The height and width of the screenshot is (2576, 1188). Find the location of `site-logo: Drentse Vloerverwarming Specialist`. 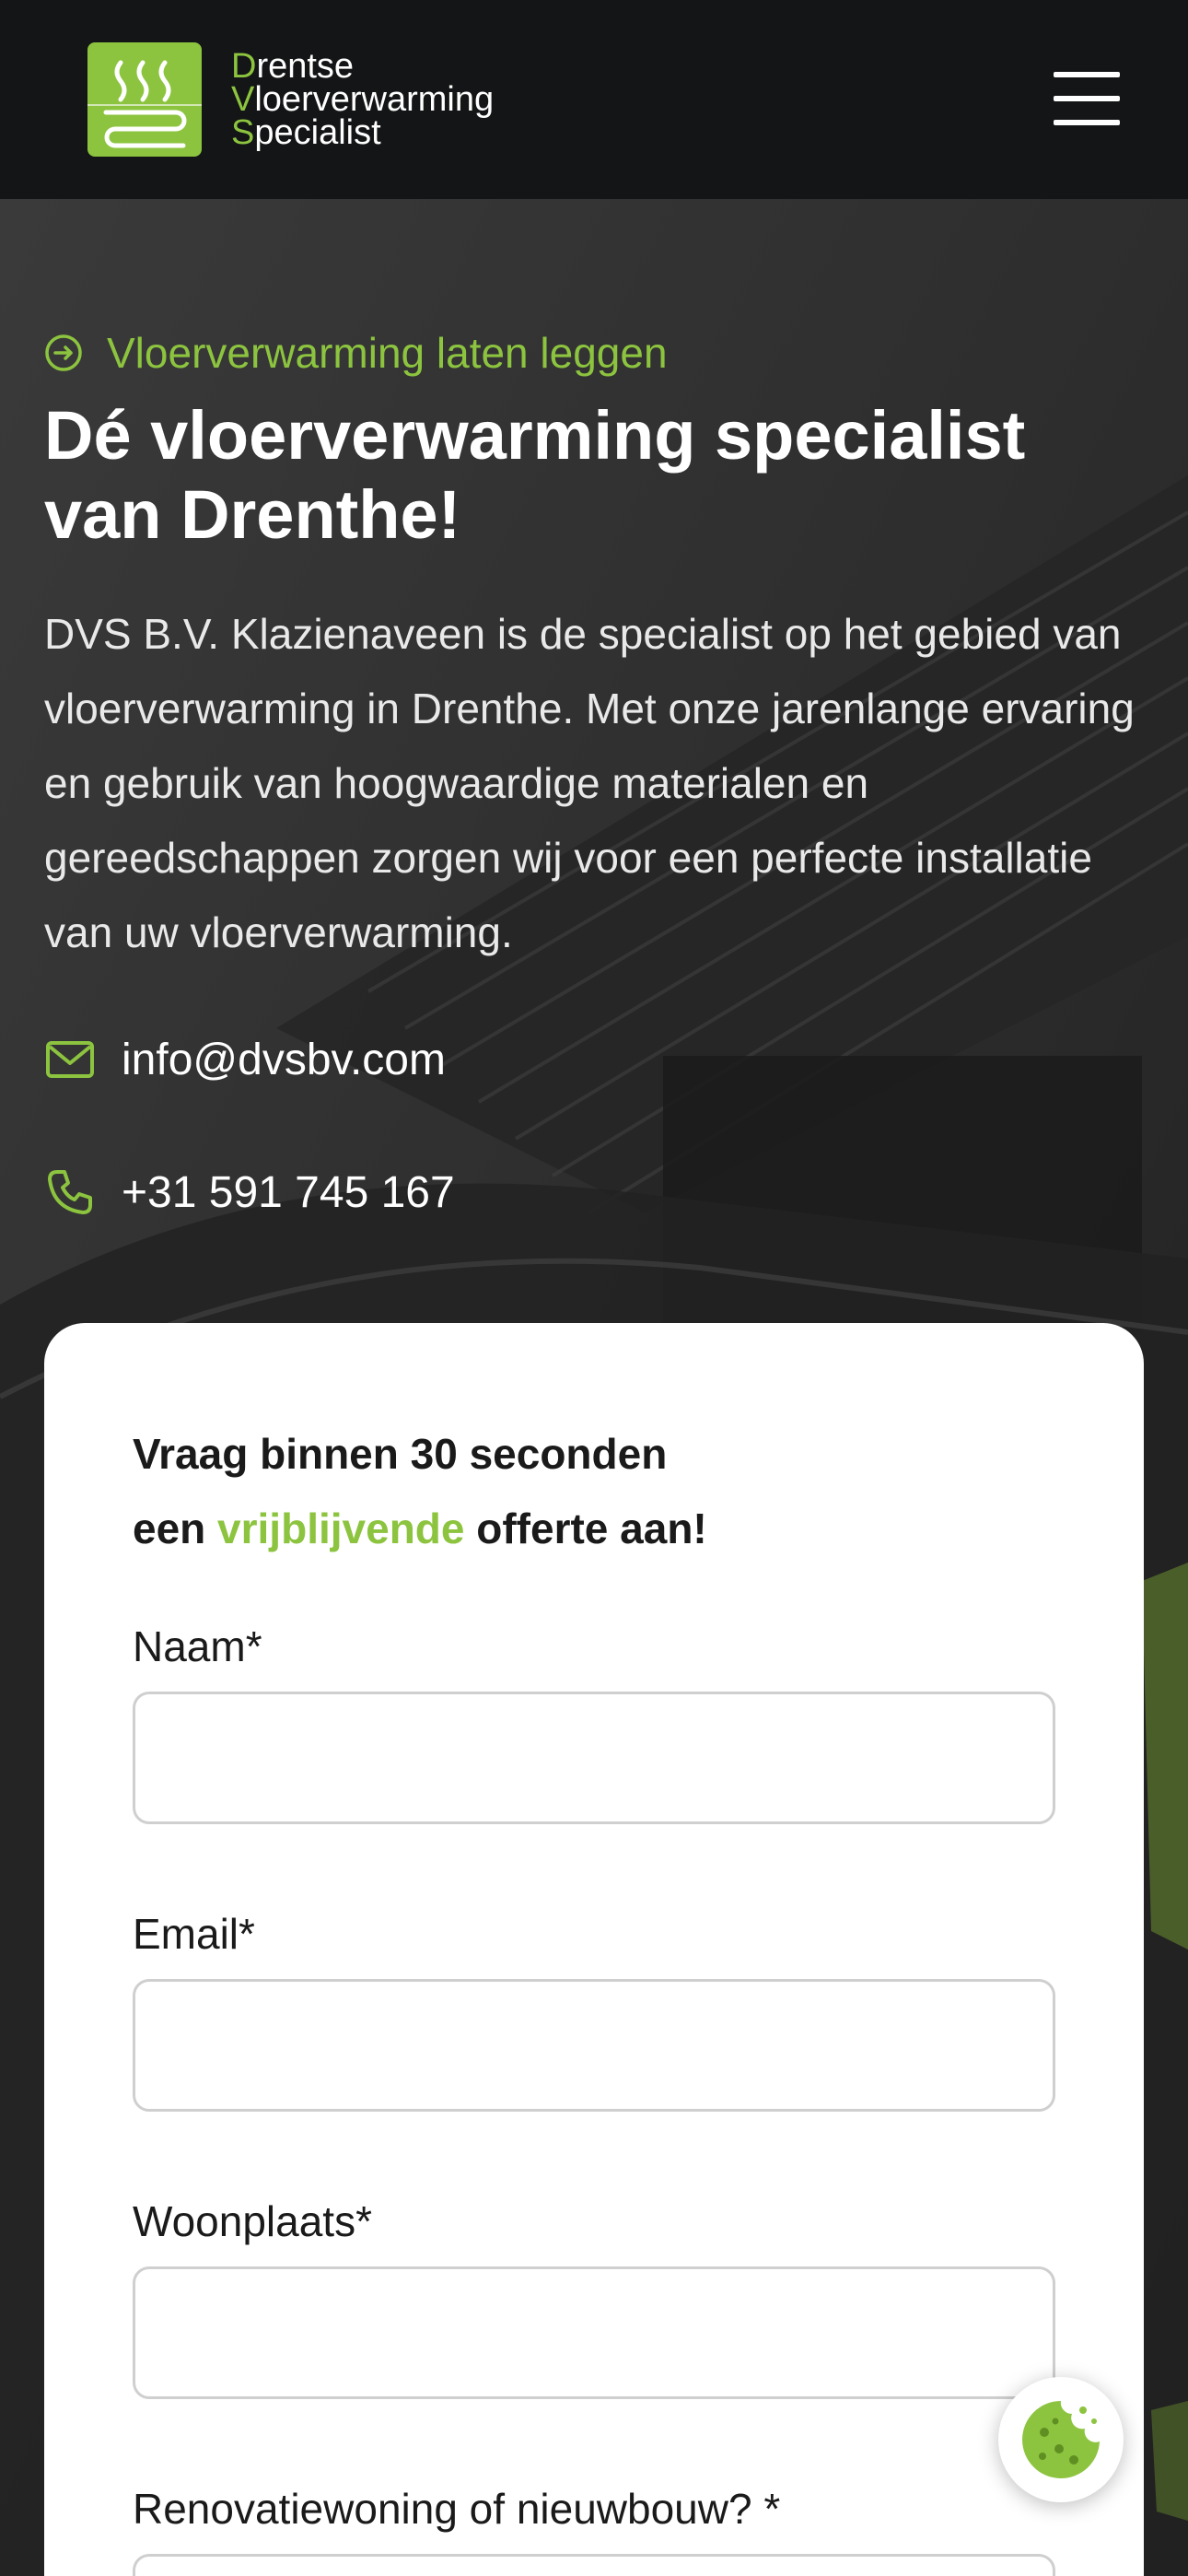

site-logo: Drentse Vloerverwarming Specialist is located at coordinates (290, 99).